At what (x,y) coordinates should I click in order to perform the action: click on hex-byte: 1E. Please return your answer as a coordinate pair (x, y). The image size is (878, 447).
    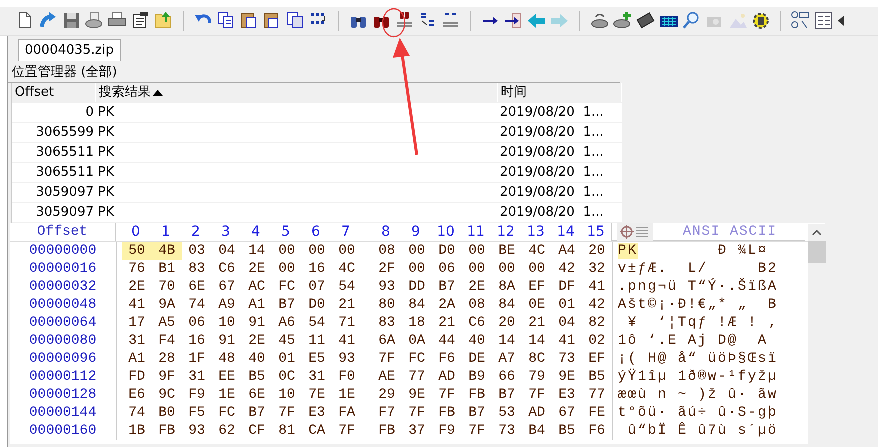
    Looking at the image, I should click on (227, 395).